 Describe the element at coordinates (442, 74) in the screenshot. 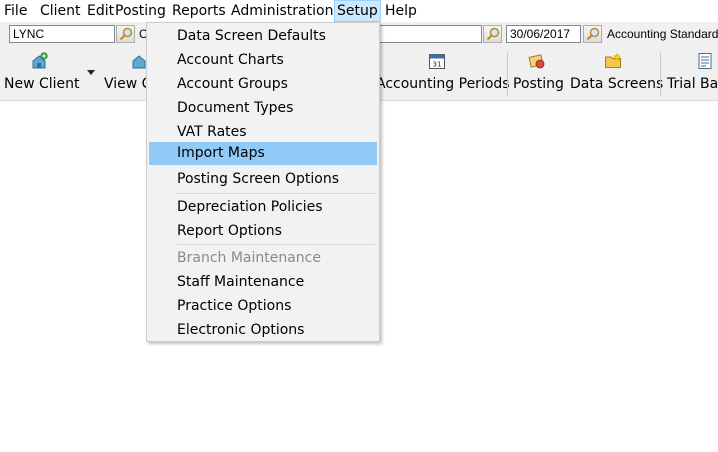

I see `accounting-periods-button: 31 Accounting Periods` at that location.